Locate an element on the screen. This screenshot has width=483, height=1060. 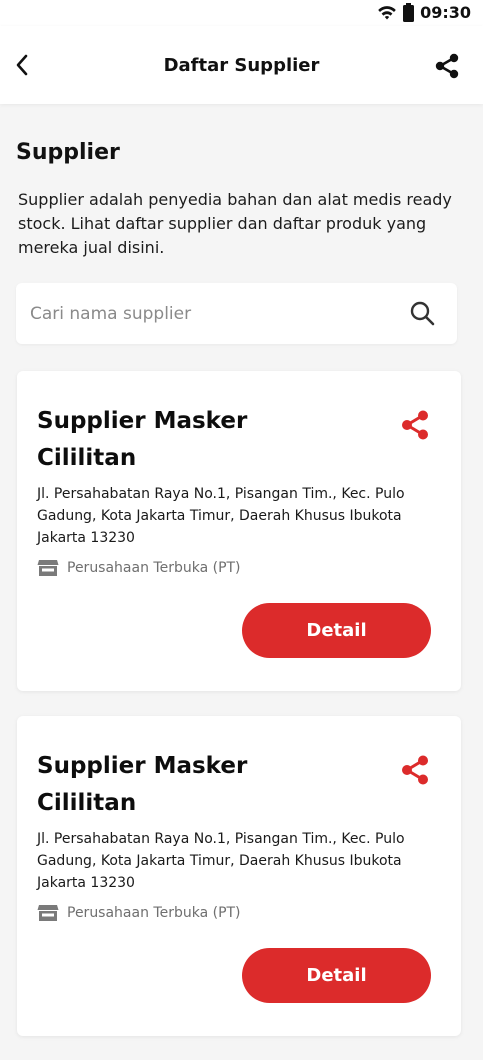
app-header: Daftar Supplier is located at coordinates (241, 65).